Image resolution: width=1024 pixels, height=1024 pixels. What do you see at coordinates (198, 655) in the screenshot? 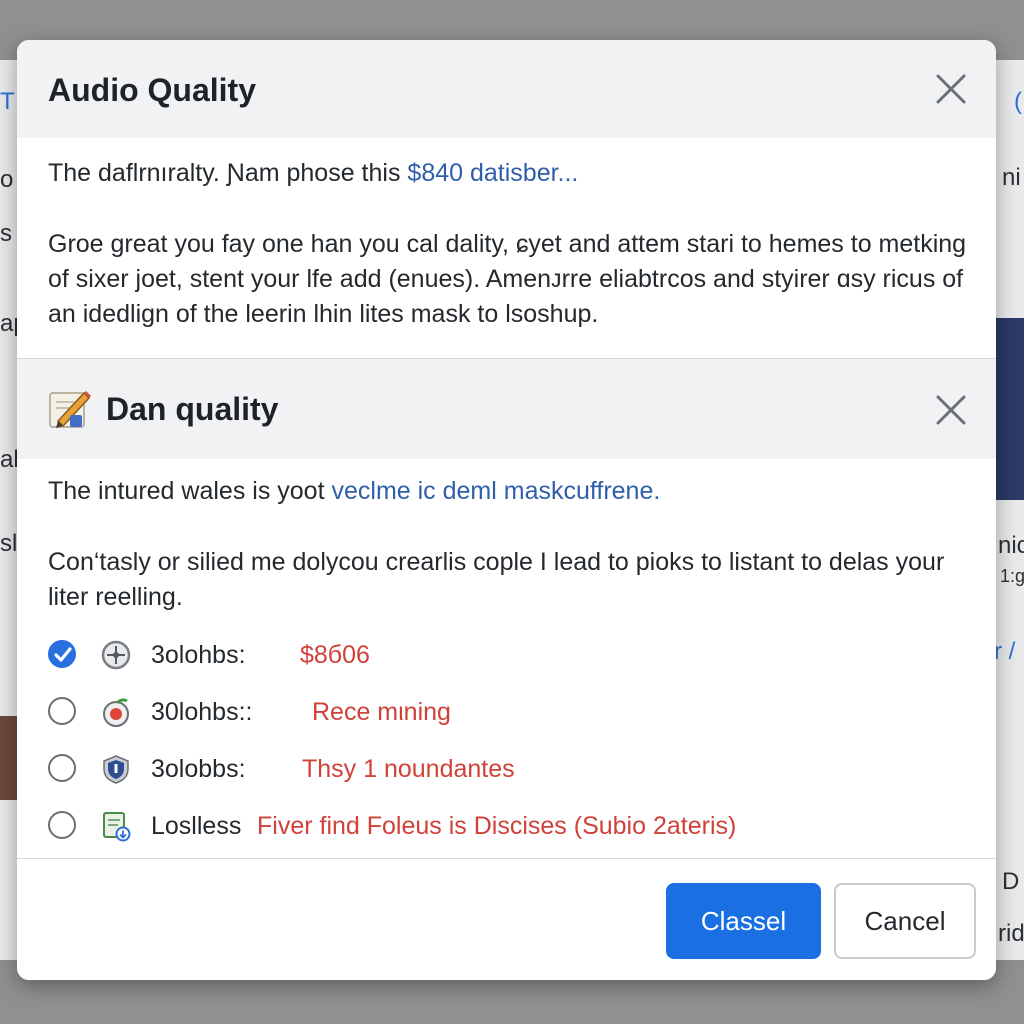
I see `option-label: 3olohbs:` at bounding box center [198, 655].